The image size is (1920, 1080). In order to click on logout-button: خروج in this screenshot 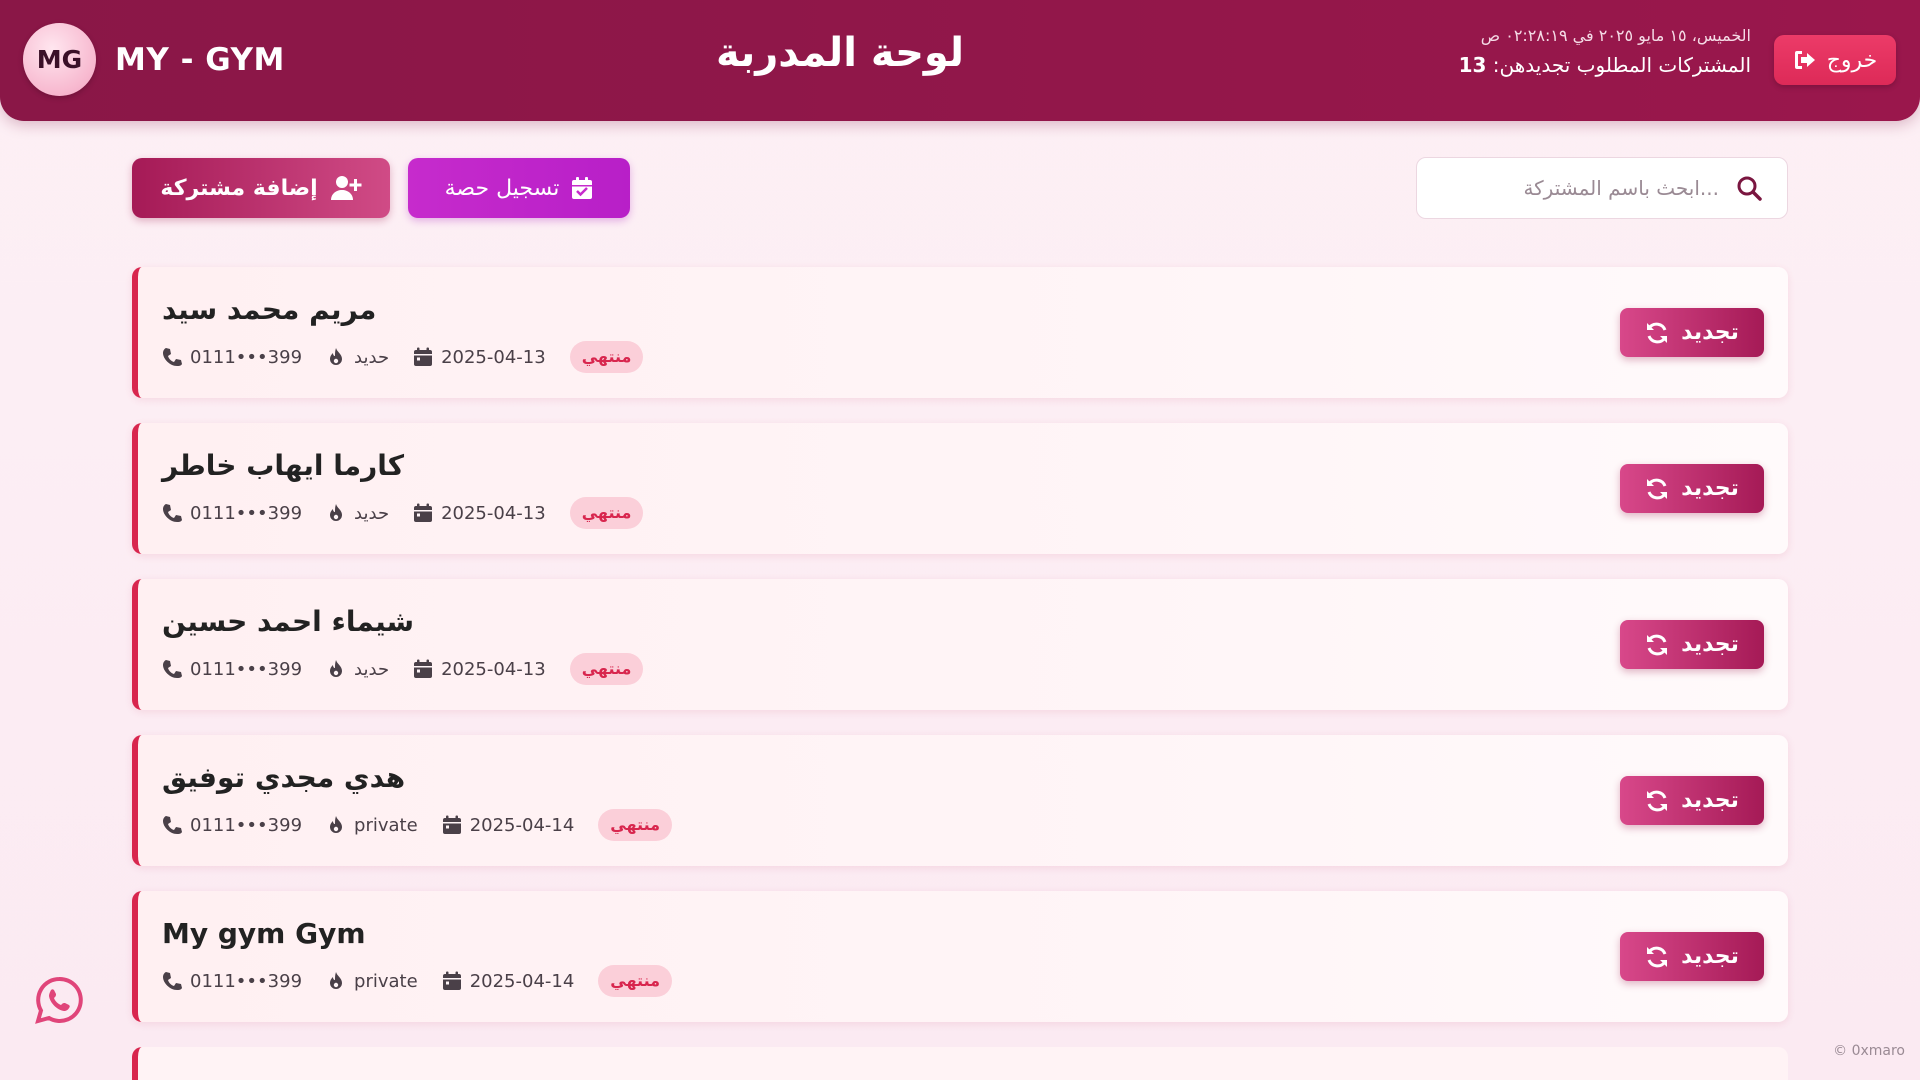, I will do `click(1835, 60)`.